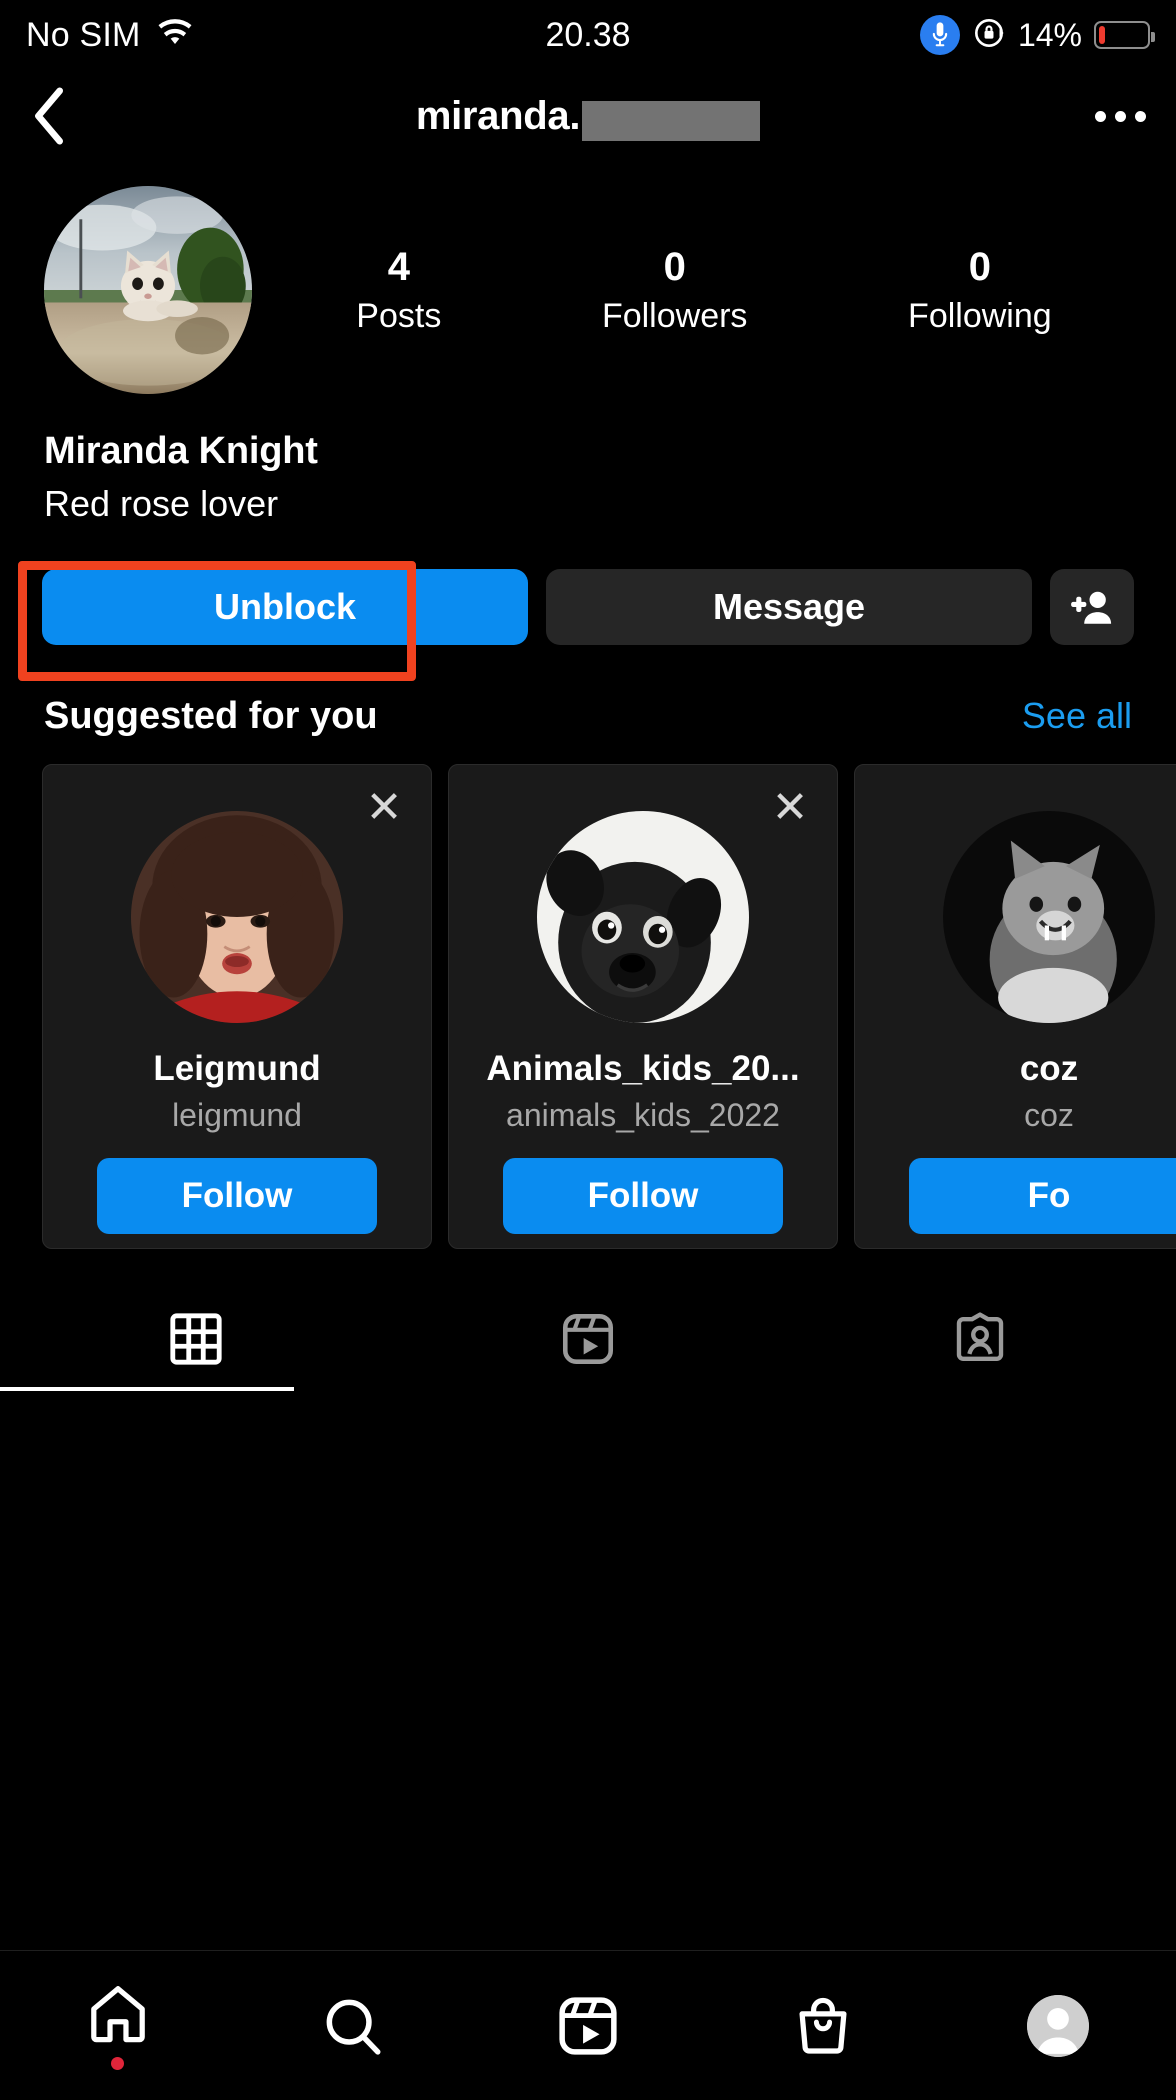  Describe the element at coordinates (671, 120) in the screenshot. I see `redacted-username-block` at that location.